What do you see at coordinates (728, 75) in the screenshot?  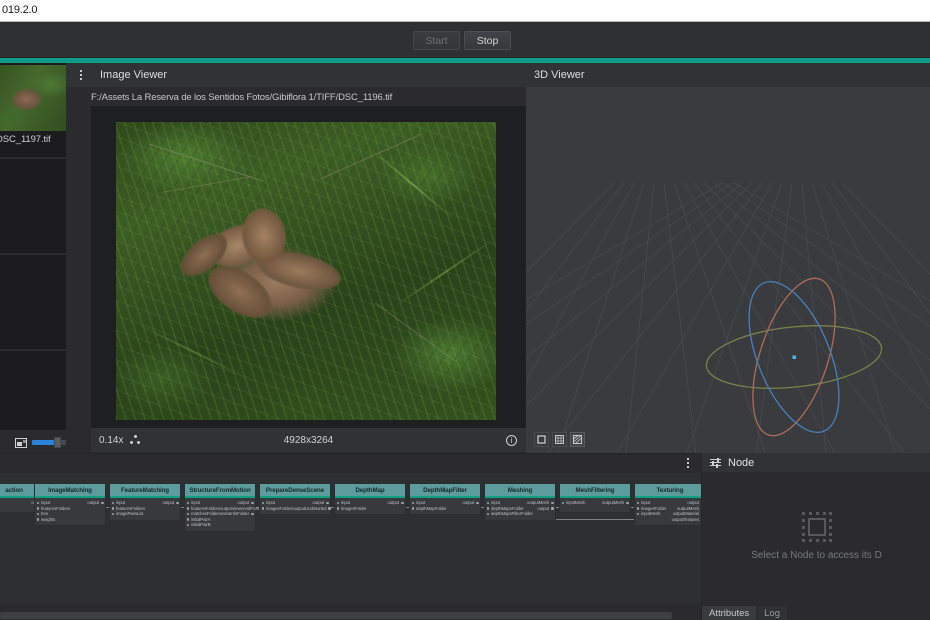 I see `viewer-3d-header: 3D Viewer` at bounding box center [728, 75].